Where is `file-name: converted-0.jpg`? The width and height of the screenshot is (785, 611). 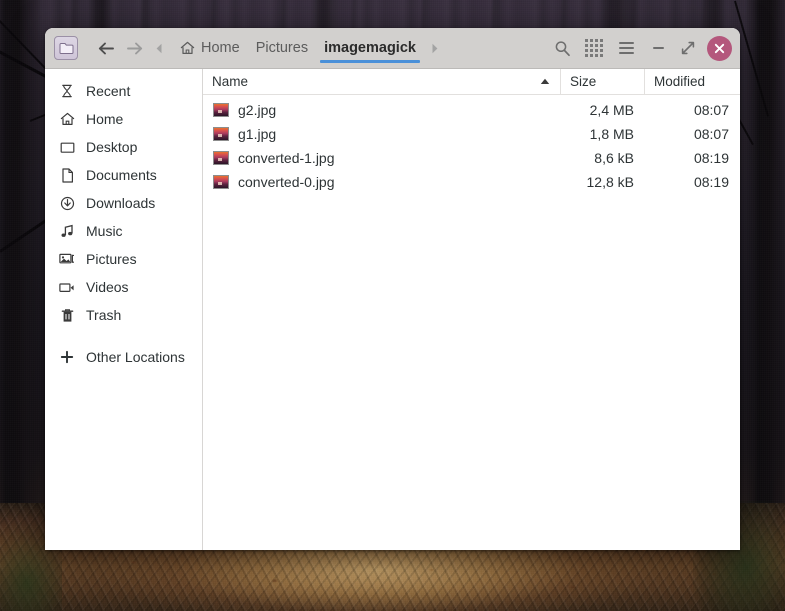
file-name: converted-0.jpg is located at coordinates (286, 182).